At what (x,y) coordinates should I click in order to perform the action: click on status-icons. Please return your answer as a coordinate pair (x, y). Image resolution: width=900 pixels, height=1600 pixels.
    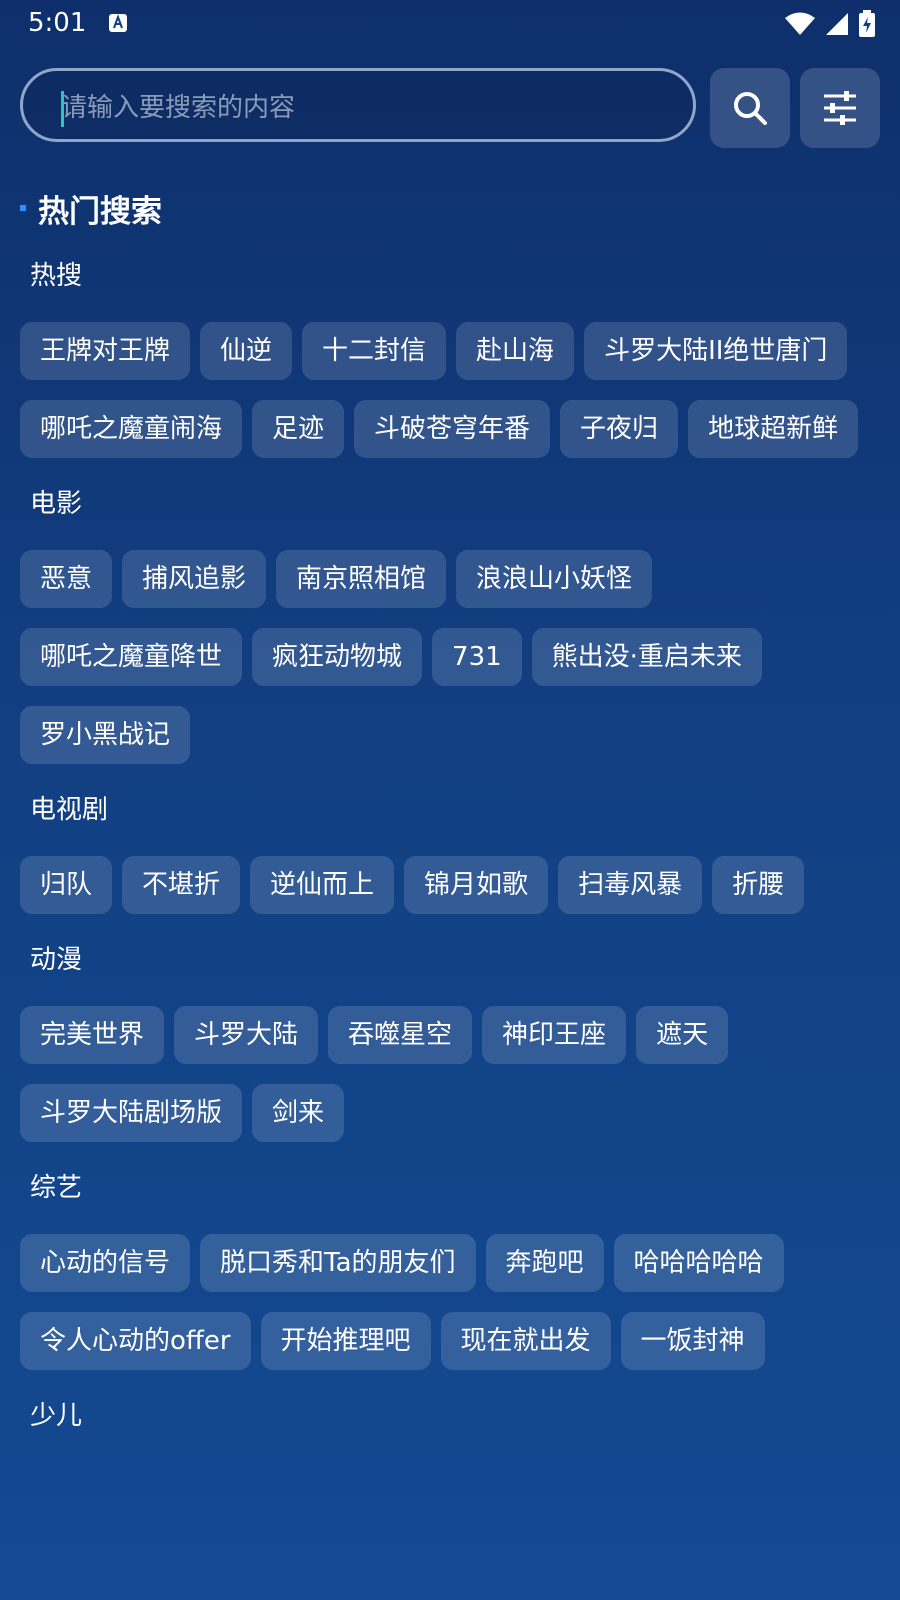
    Looking at the image, I should click on (830, 24).